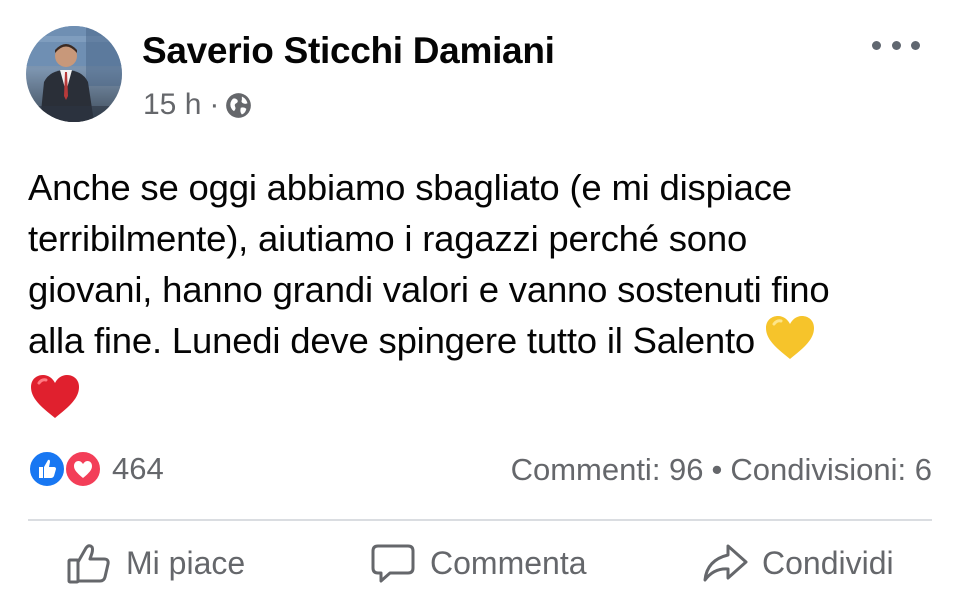 The height and width of the screenshot is (606, 960). Describe the element at coordinates (74, 74) in the screenshot. I see `author-avatar` at that location.